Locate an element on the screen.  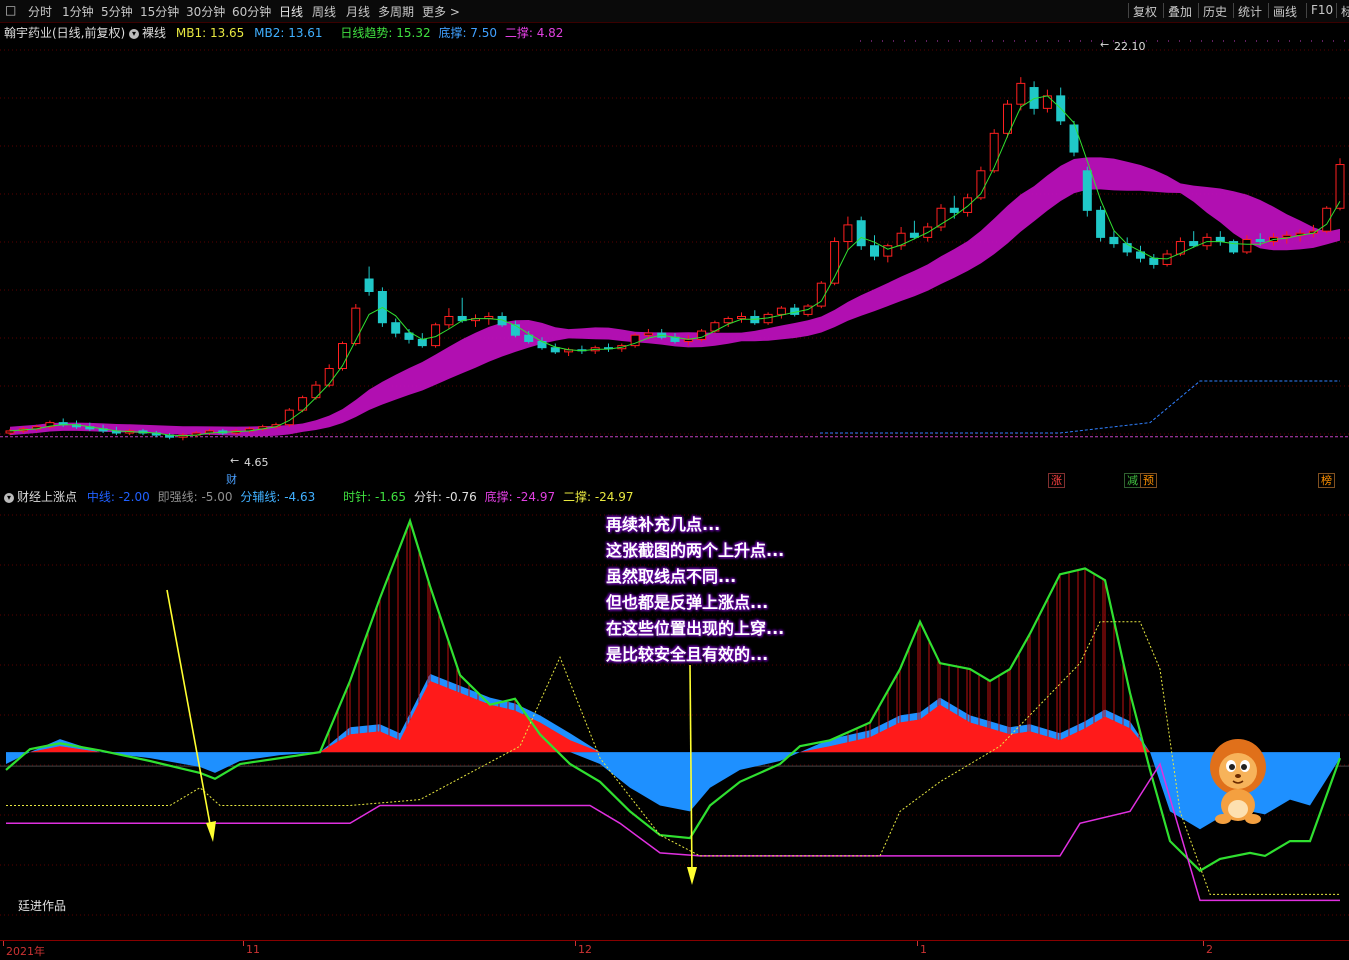
toolbar-button: F10 is located at coordinates (1322, 10).